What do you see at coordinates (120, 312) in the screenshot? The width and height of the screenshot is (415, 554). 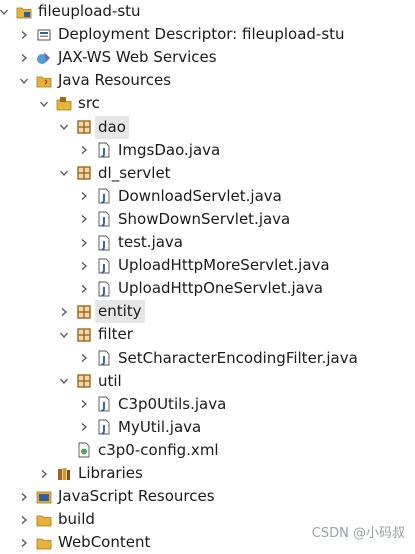 I see `tree-item-label: entity` at bounding box center [120, 312].